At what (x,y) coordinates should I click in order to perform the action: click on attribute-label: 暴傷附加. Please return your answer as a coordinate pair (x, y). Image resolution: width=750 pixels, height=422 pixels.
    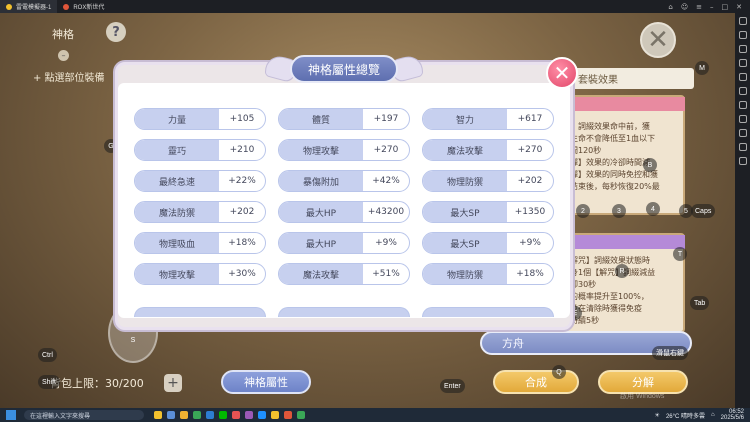
    Looking at the image, I should click on (321, 181).